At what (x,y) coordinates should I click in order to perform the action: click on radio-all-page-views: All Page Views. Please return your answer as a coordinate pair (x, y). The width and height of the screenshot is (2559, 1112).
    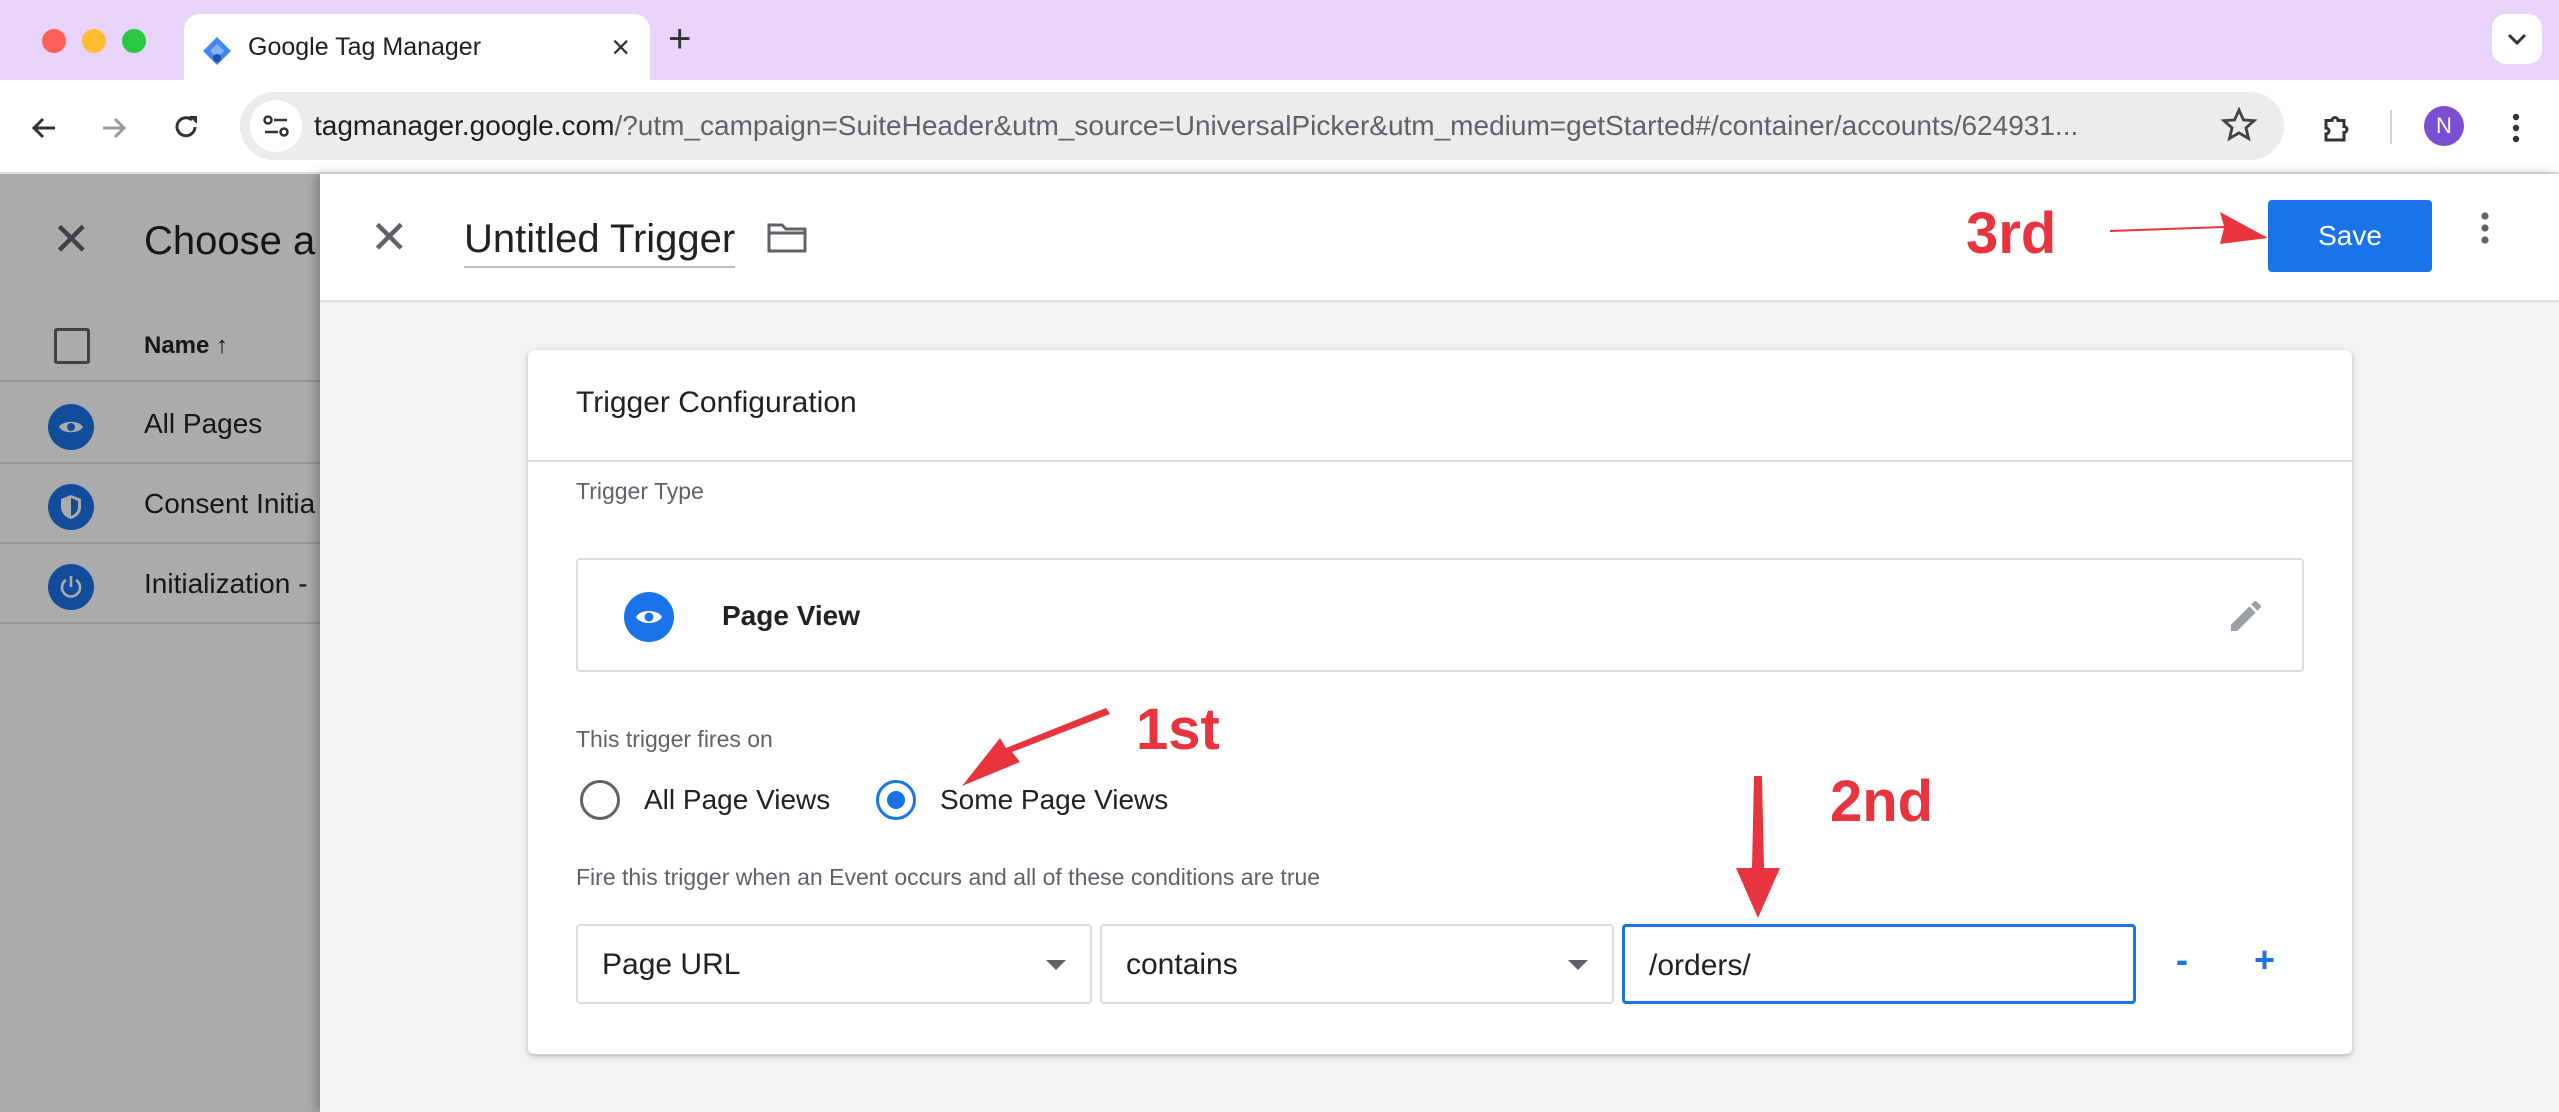
    Looking at the image, I should click on (705, 800).